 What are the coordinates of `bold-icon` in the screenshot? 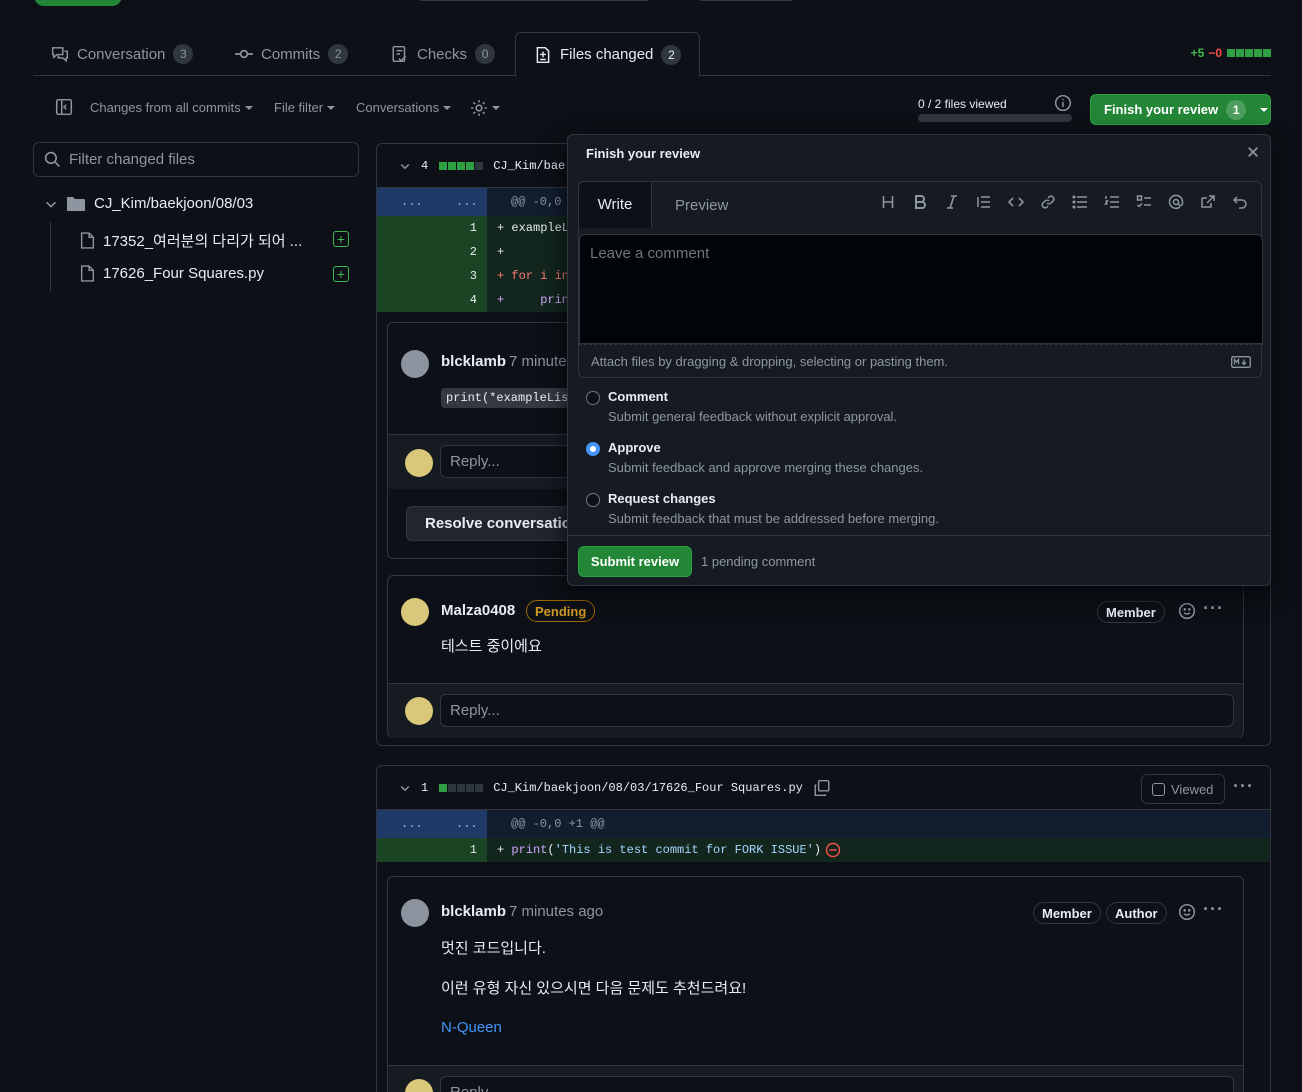 It's located at (920, 202).